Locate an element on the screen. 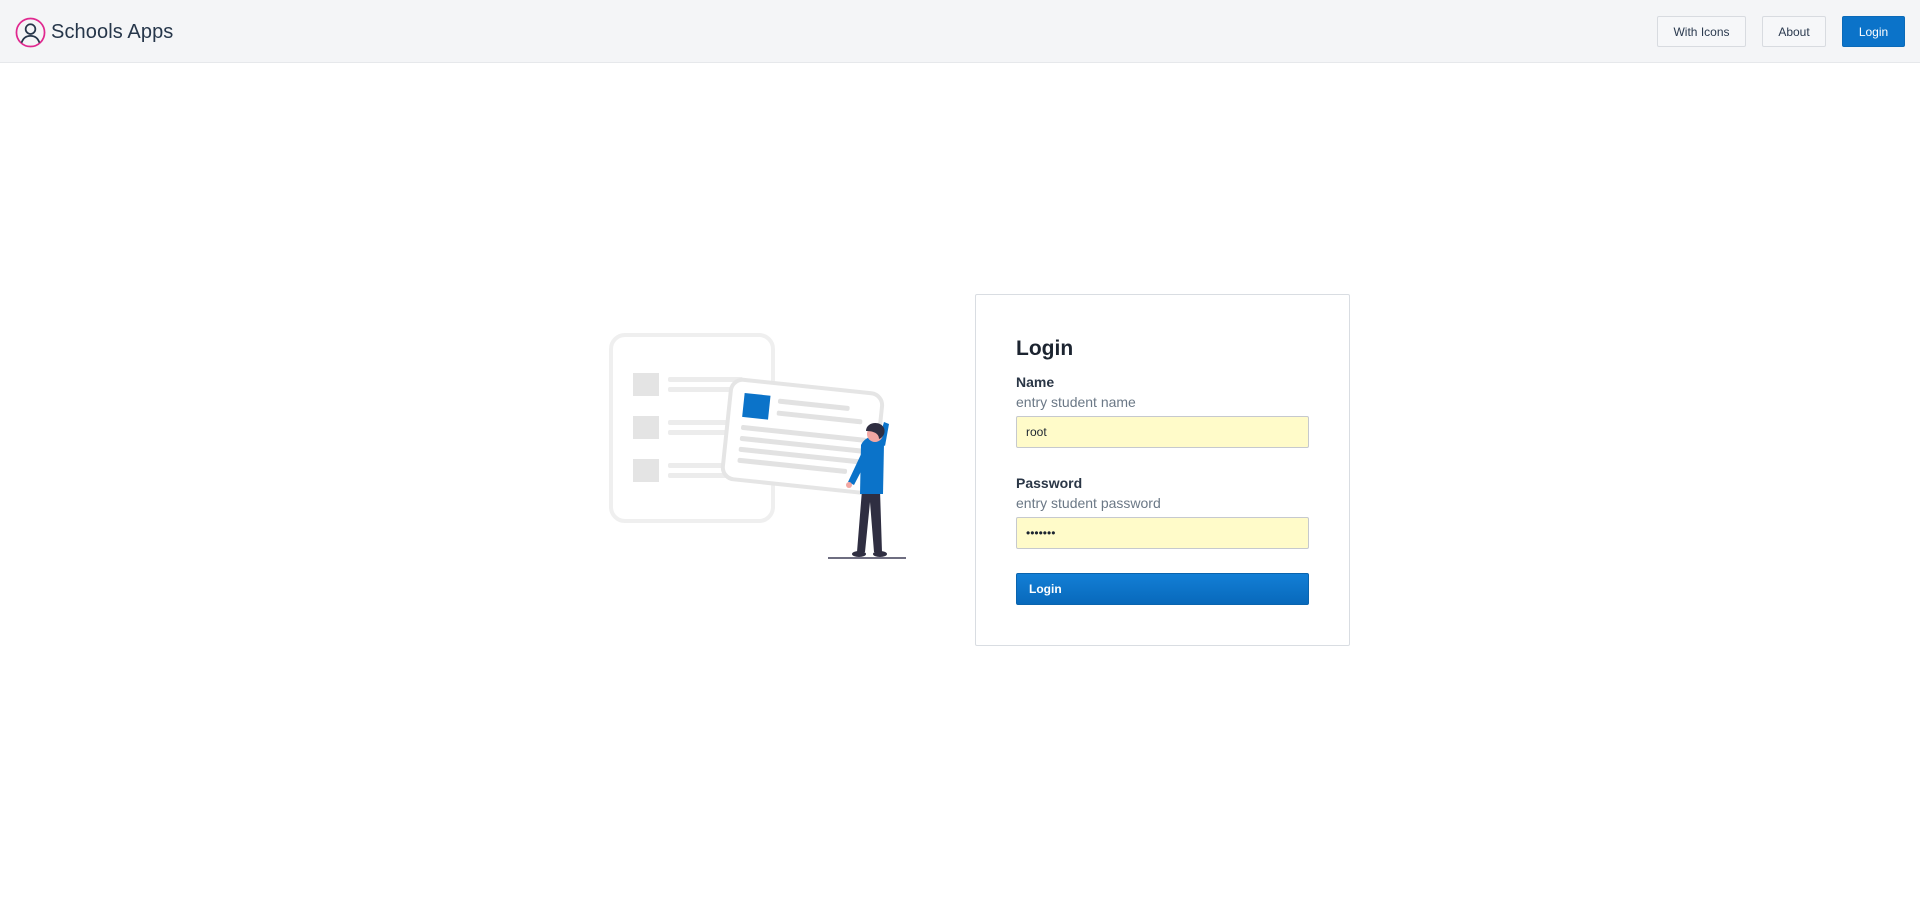 The height and width of the screenshot is (902, 1920). about-button: About is located at coordinates (1794, 31).